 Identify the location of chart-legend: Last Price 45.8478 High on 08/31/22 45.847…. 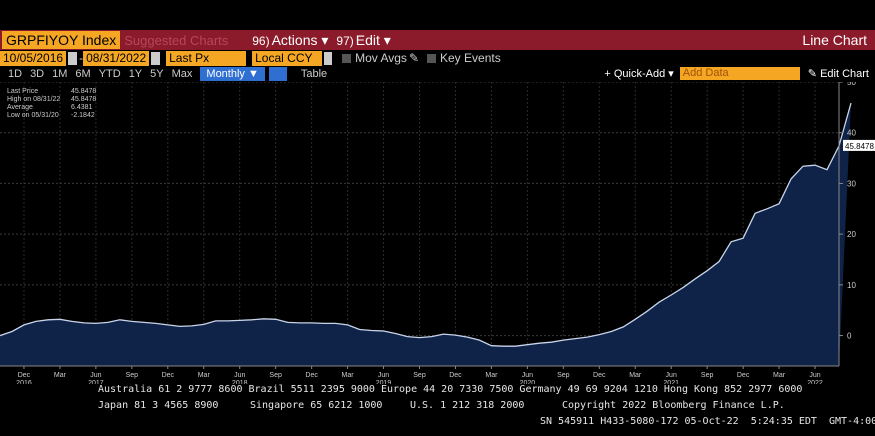
(51, 104).